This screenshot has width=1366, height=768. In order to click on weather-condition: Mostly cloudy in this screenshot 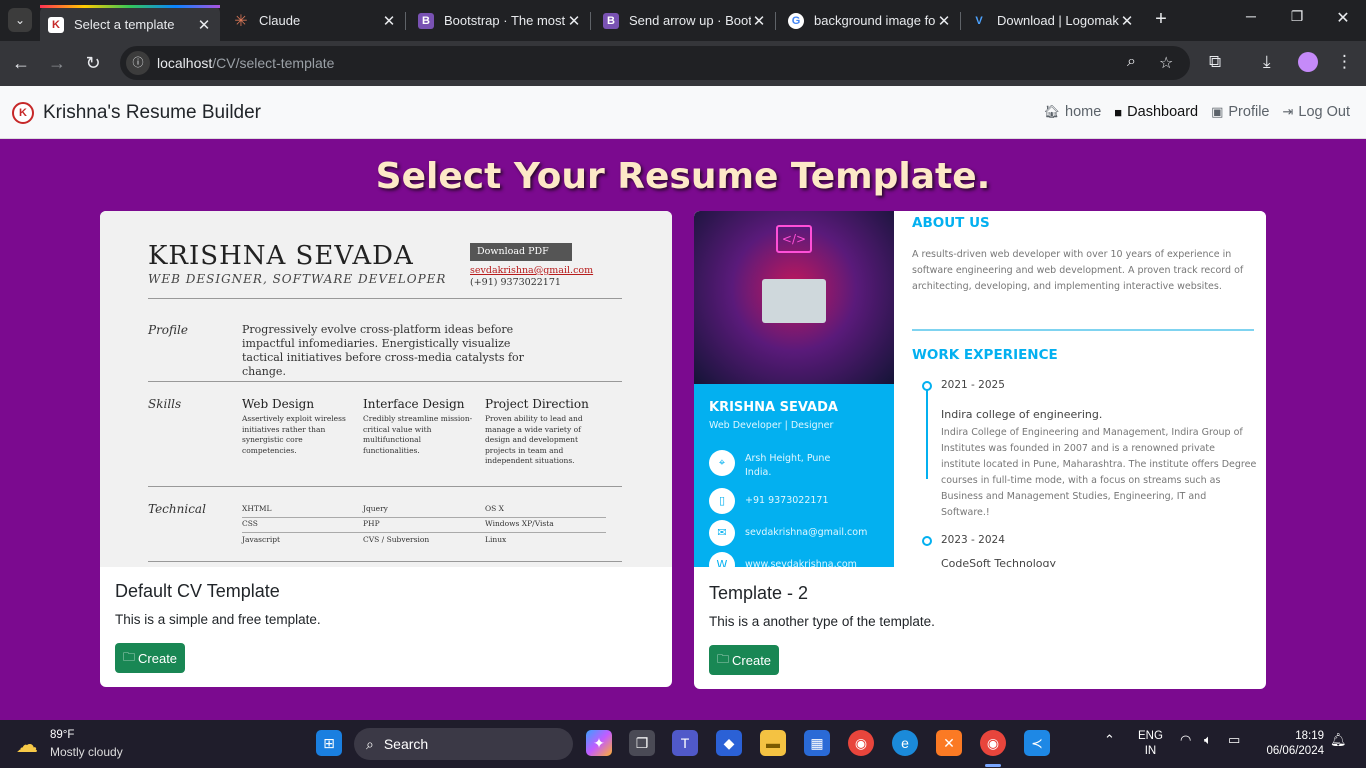, I will do `click(86, 752)`.